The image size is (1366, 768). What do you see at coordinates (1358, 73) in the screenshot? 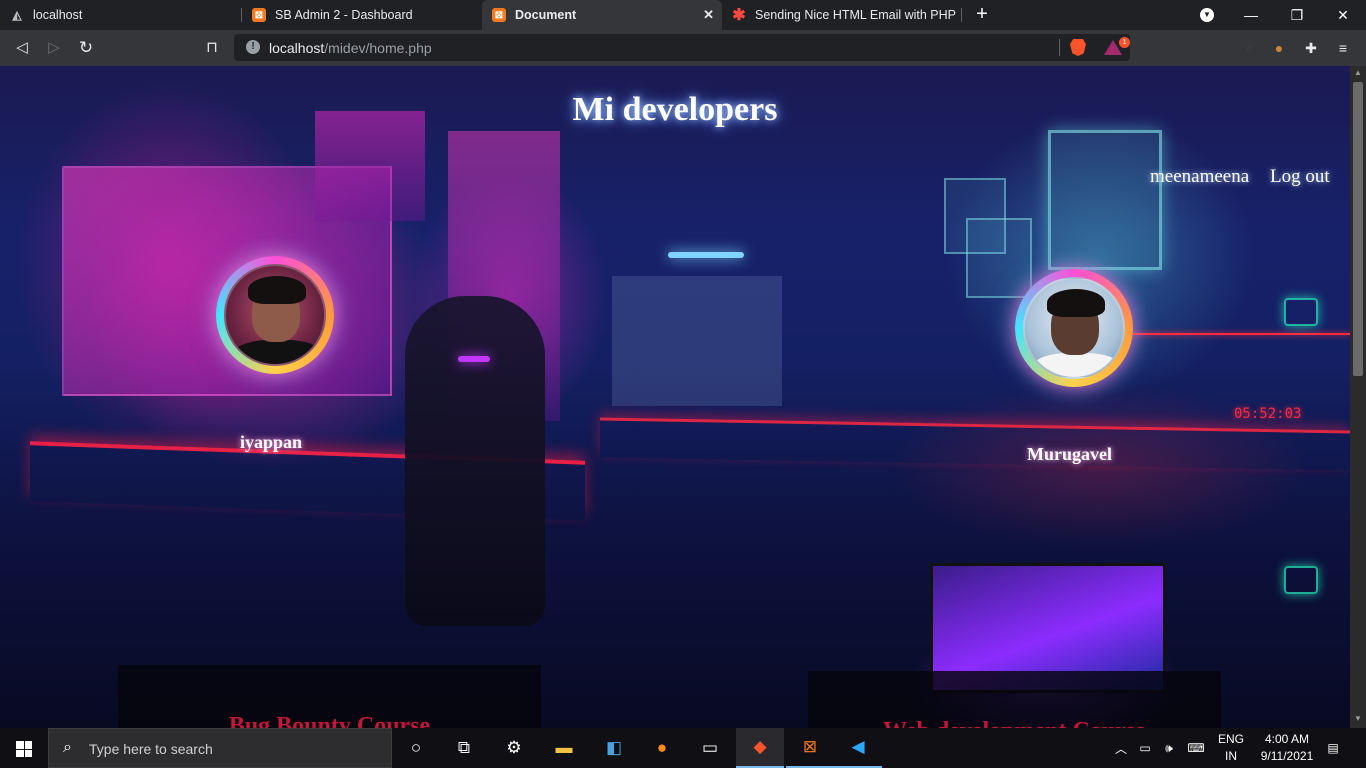
I see `scroll-up-icon: ▲` at bounding box center [1358, 73].